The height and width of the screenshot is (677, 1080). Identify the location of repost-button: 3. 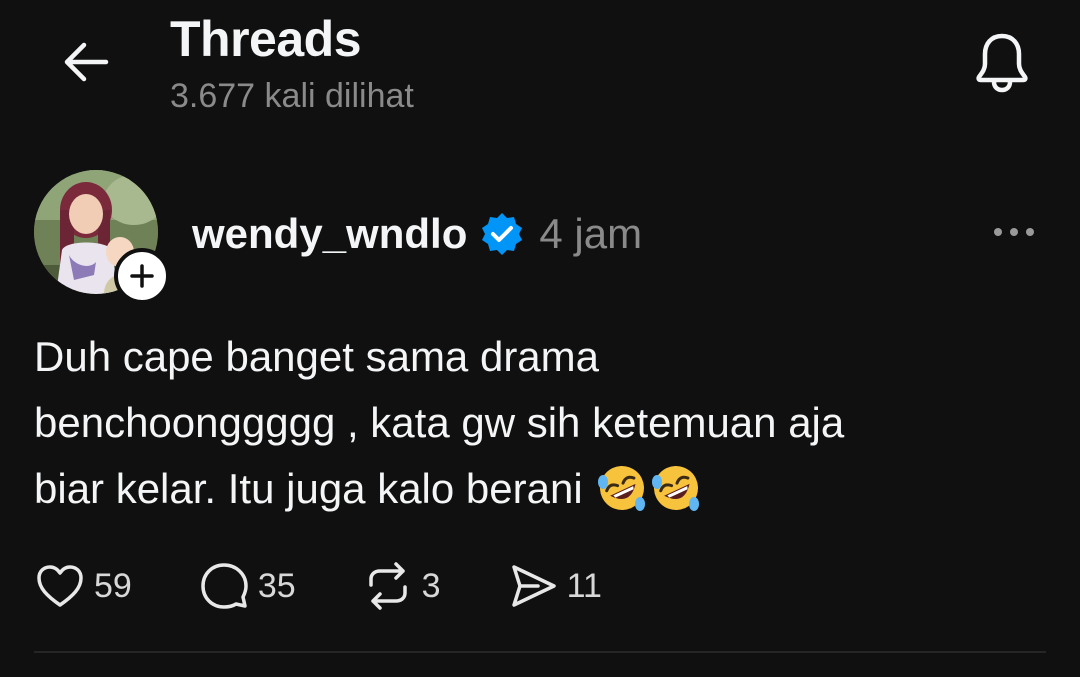
(401, 586).